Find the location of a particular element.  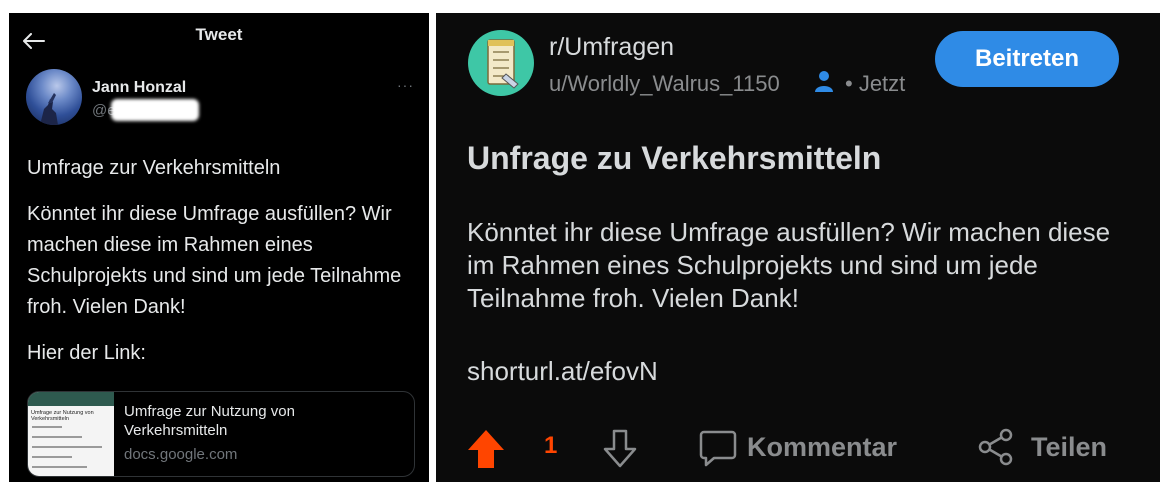

tweet-title-line: Umfrage zur Verkehrsmitteln is located at coordinates (154, 168).